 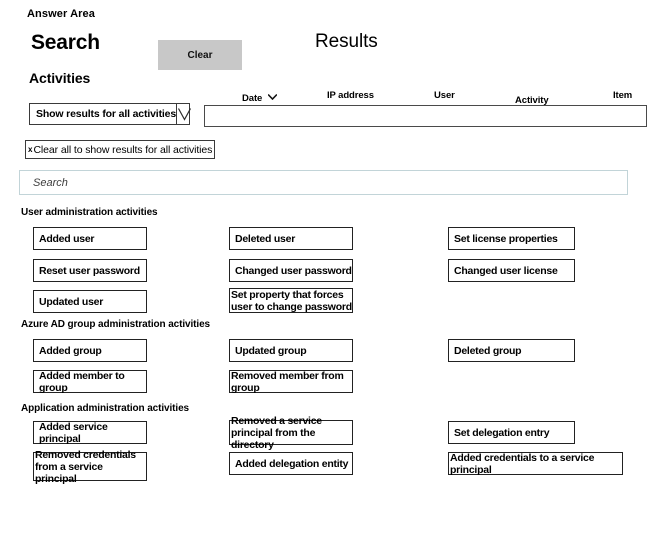 I want to click on option-changed-user-password: Changed user password, so click(x=291, y=270).